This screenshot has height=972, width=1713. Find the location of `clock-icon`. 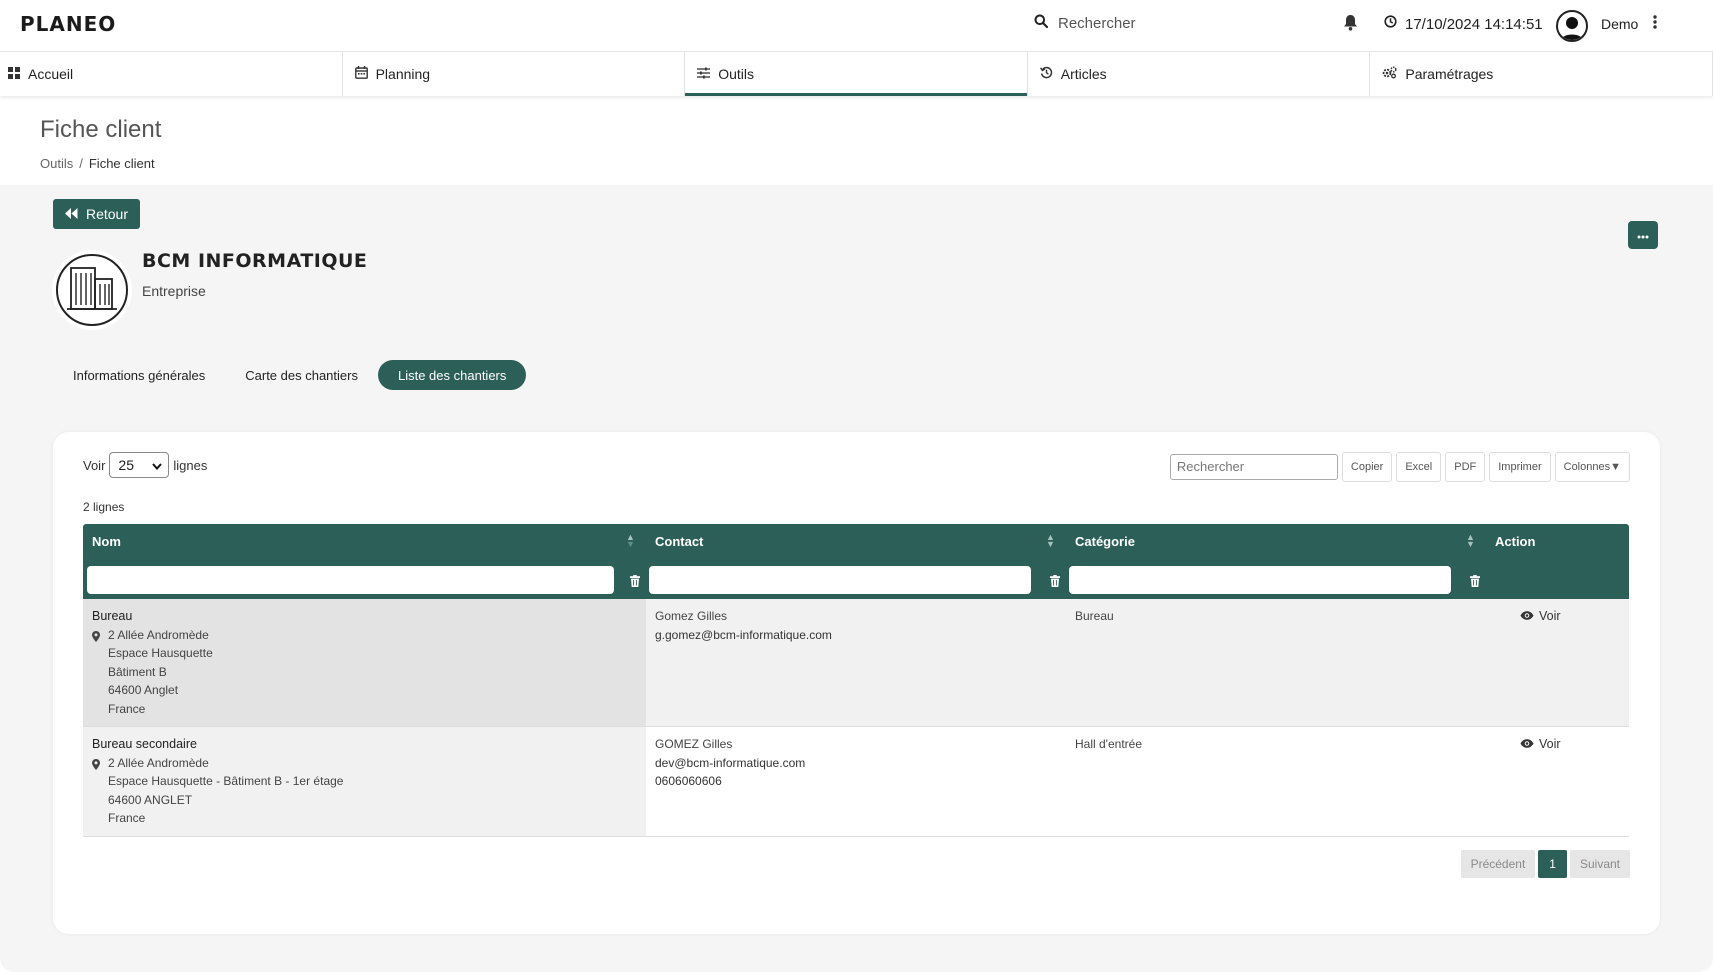

clock-icon is located at coordinates (1390, 24).